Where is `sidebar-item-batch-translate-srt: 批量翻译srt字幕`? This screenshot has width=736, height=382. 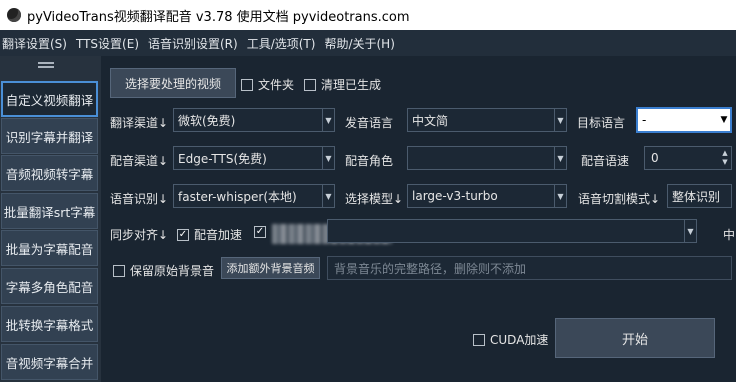
sidebar-item-batch-translate-srt: 批量翻译srt字幕 is located at coordinates (49, 211).